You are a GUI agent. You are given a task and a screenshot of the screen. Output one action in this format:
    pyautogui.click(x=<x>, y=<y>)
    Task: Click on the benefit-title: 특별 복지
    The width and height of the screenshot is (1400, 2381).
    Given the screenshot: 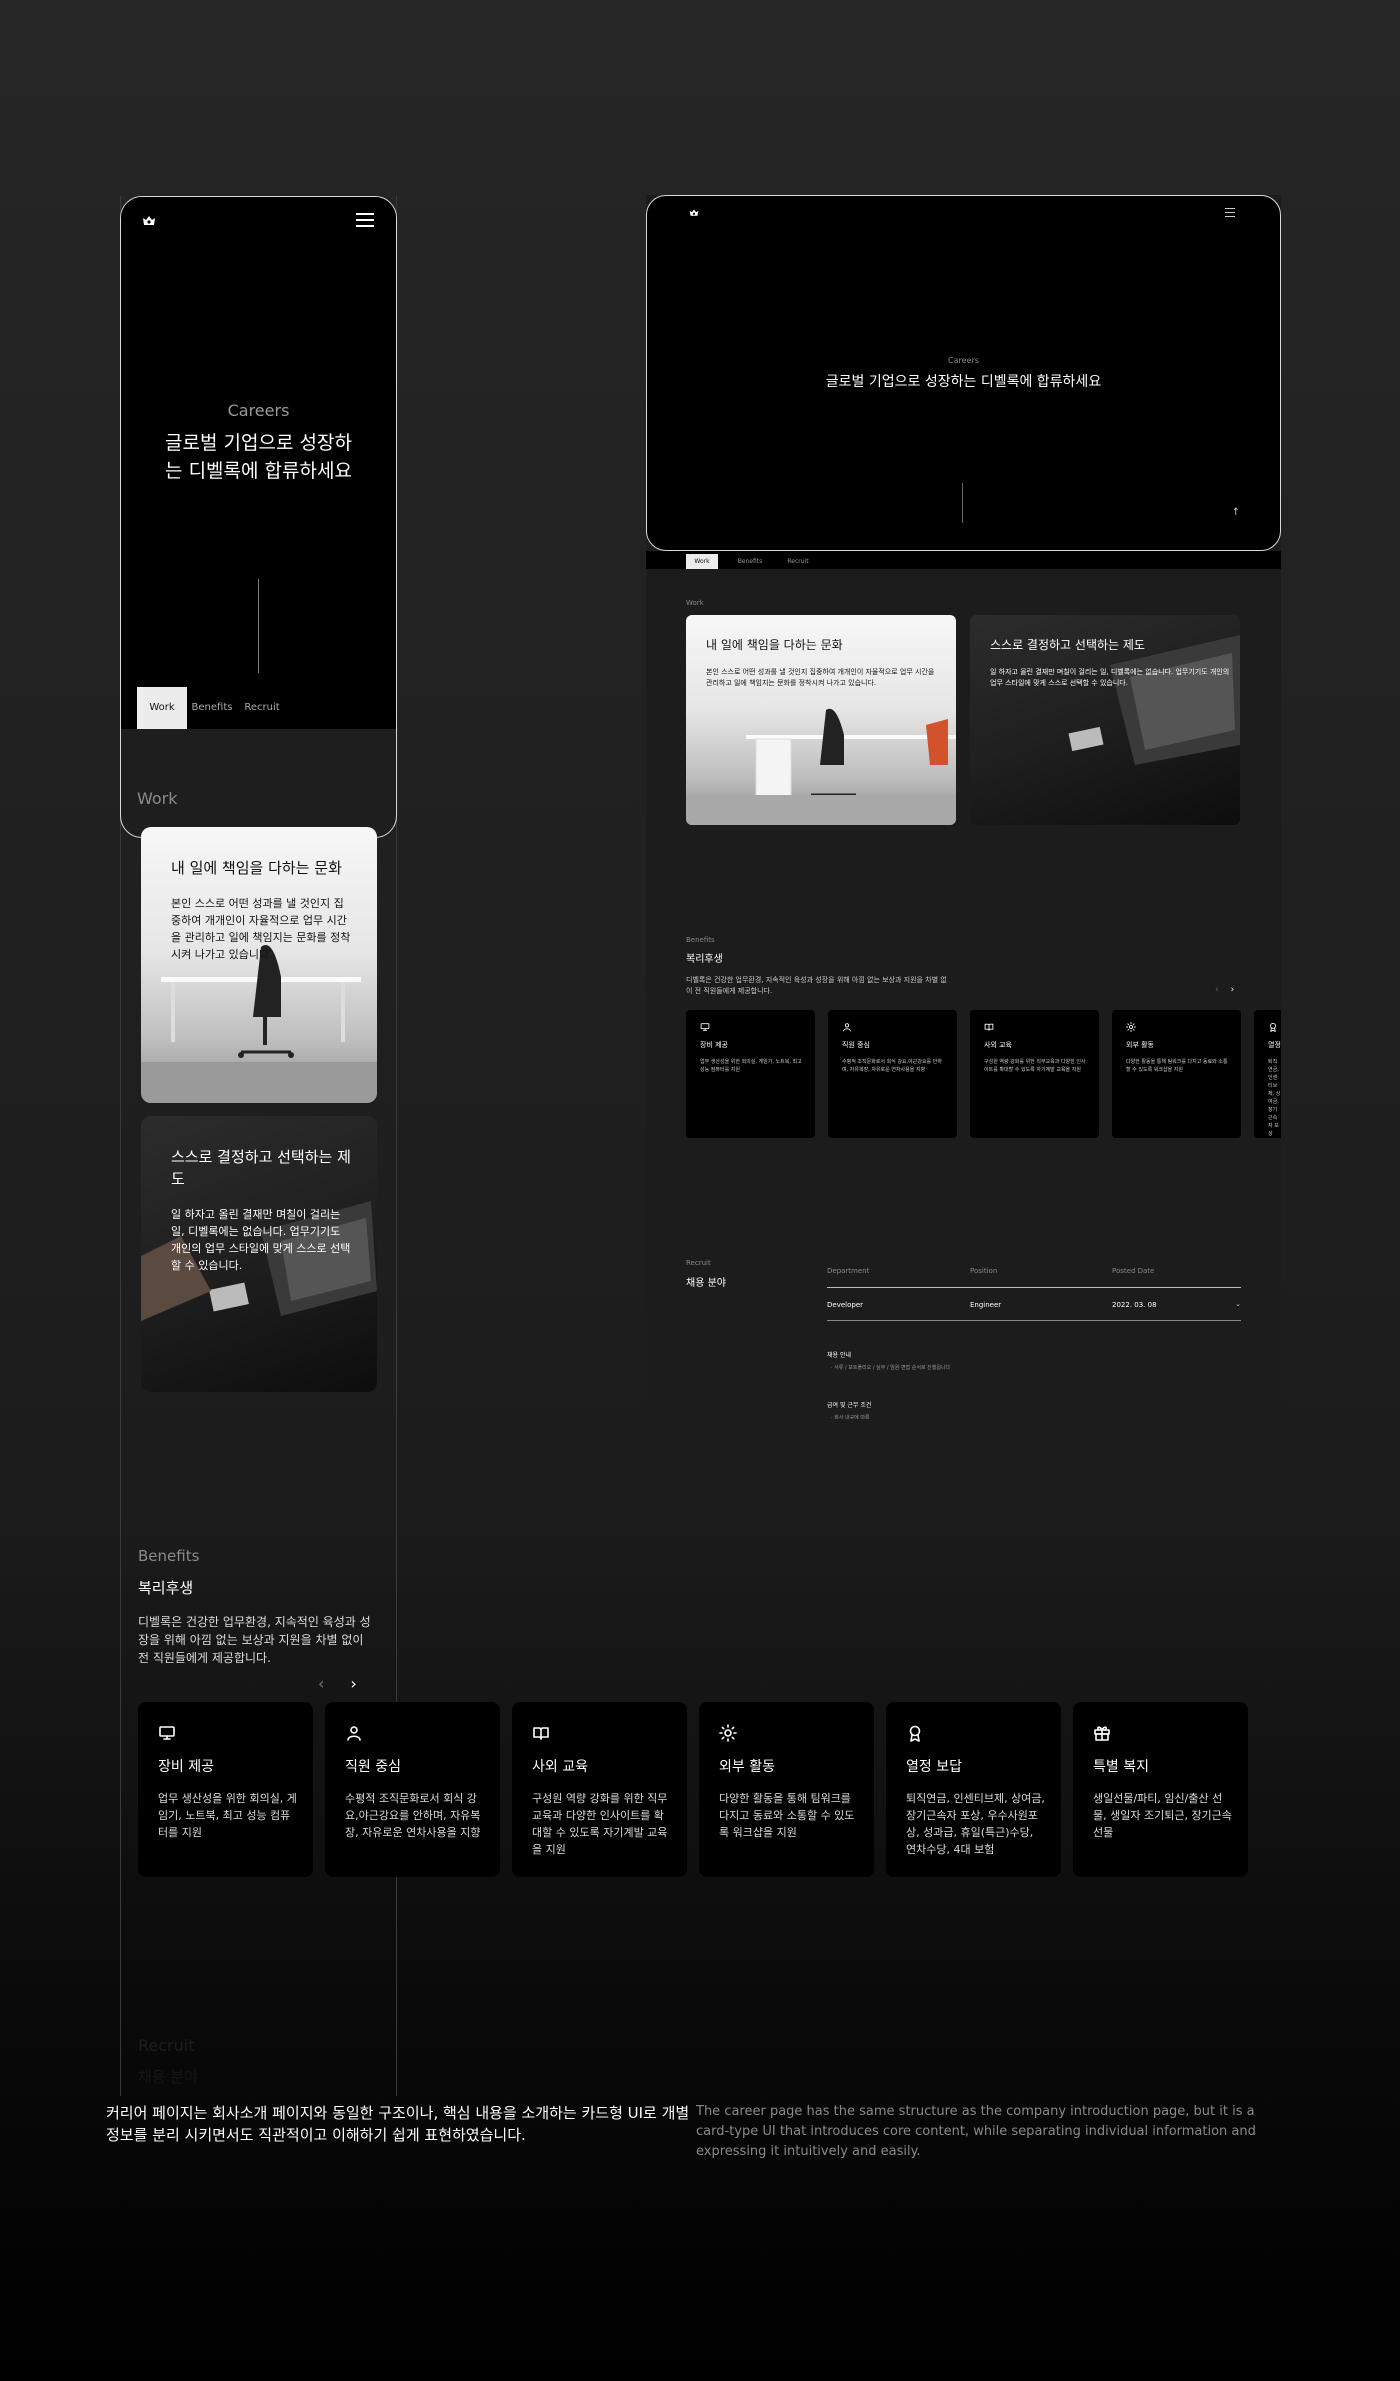 What is the action you would take?
    pyautogui.click(x=1121, y=1767)
    